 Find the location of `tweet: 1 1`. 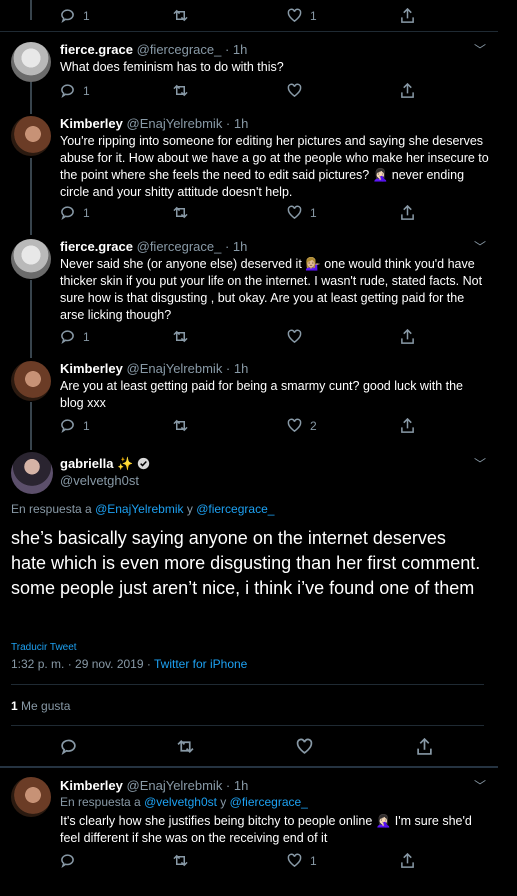

tweet: 1 1 is located at coordinates (249, 15).